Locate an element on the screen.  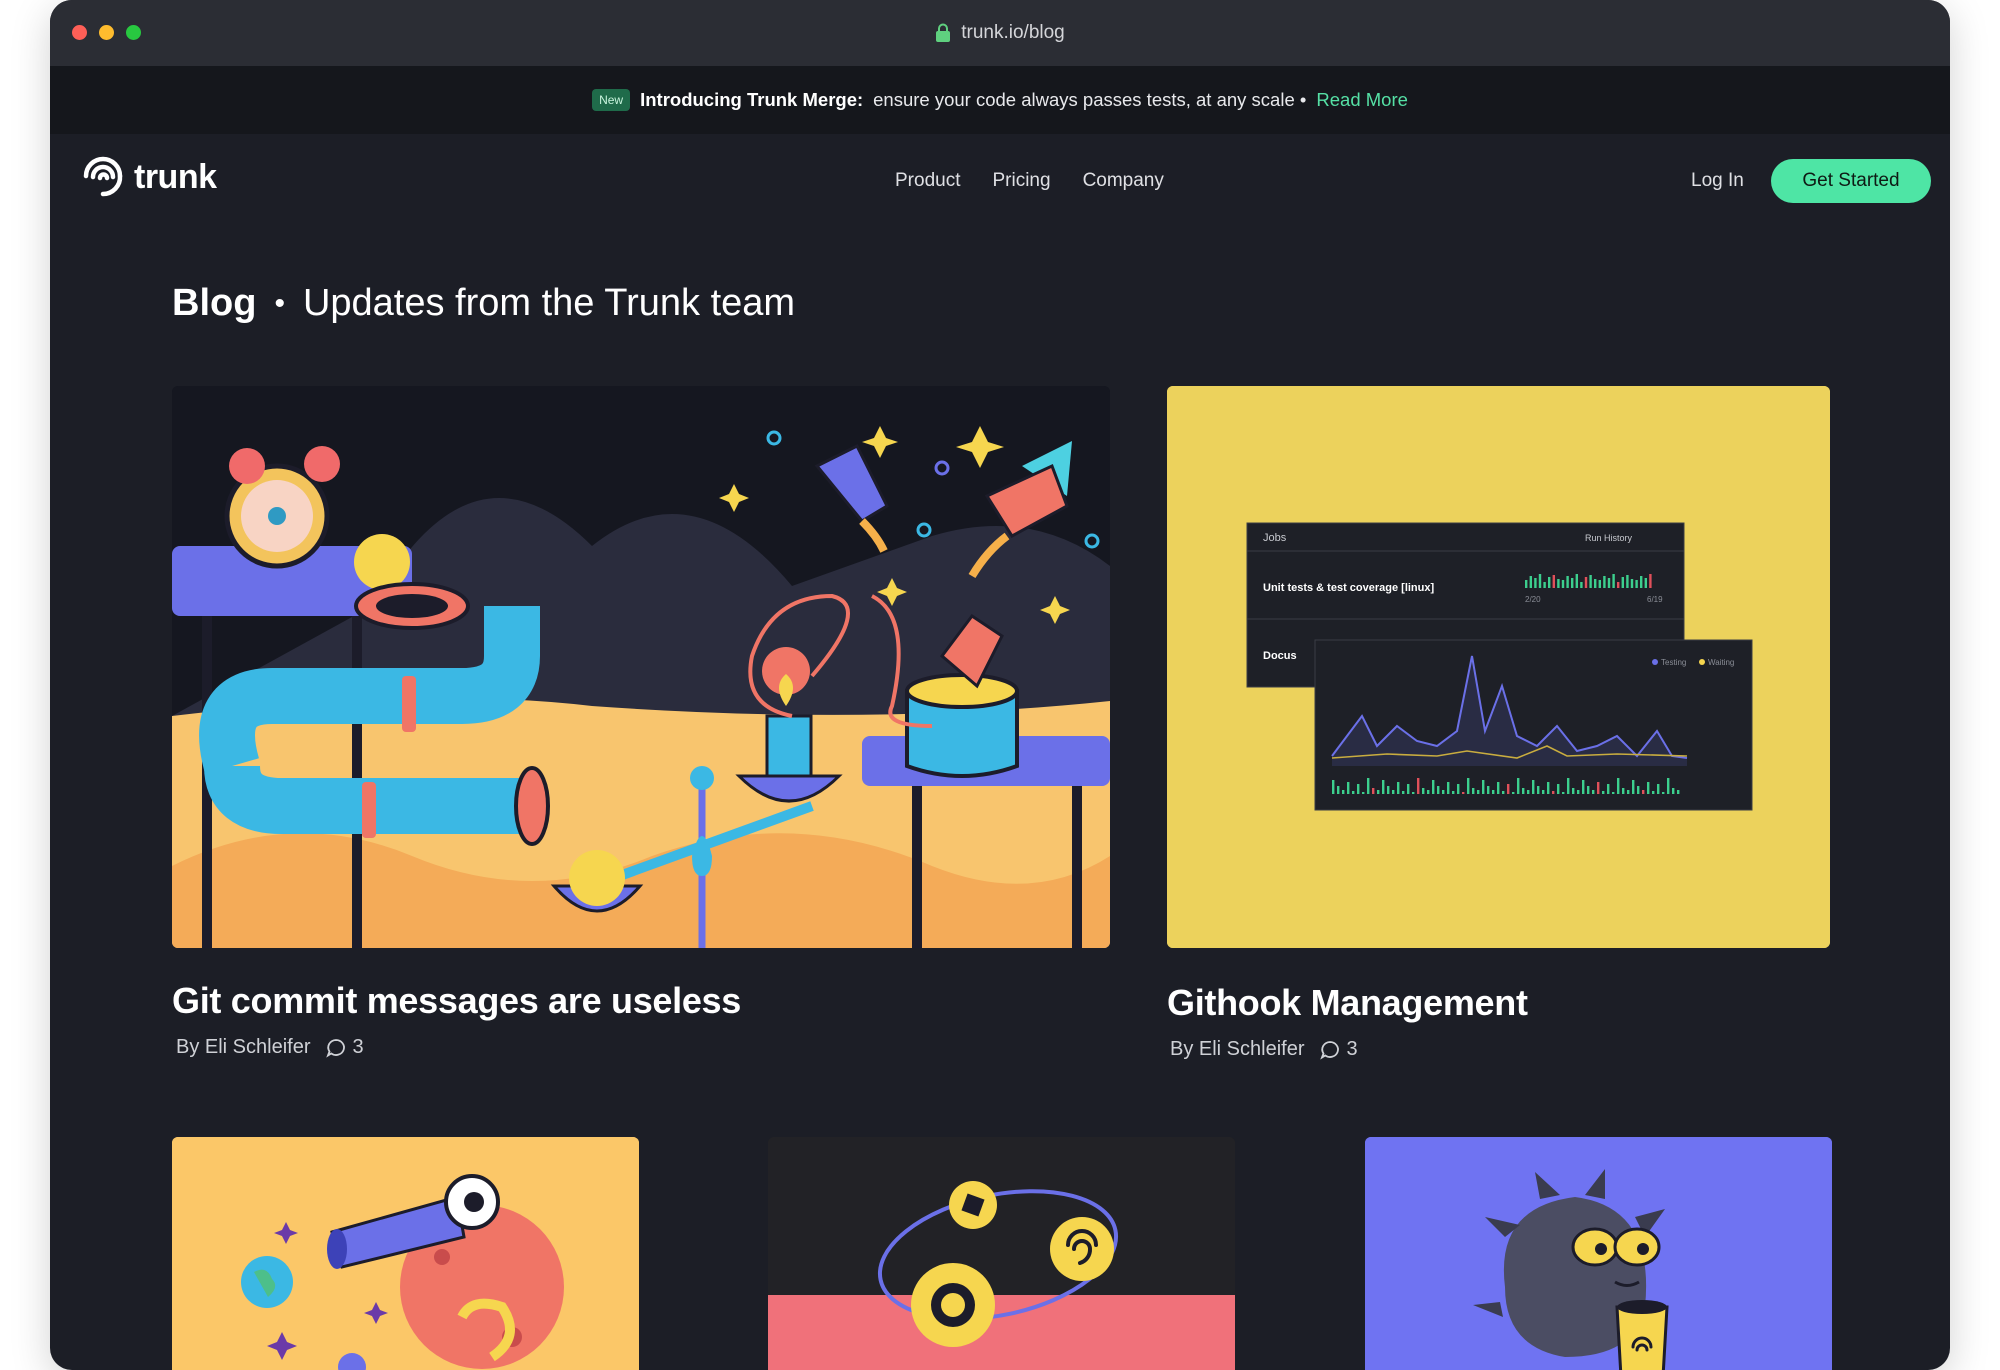
trunk-logo-icon is located at coordinates (103, 176).